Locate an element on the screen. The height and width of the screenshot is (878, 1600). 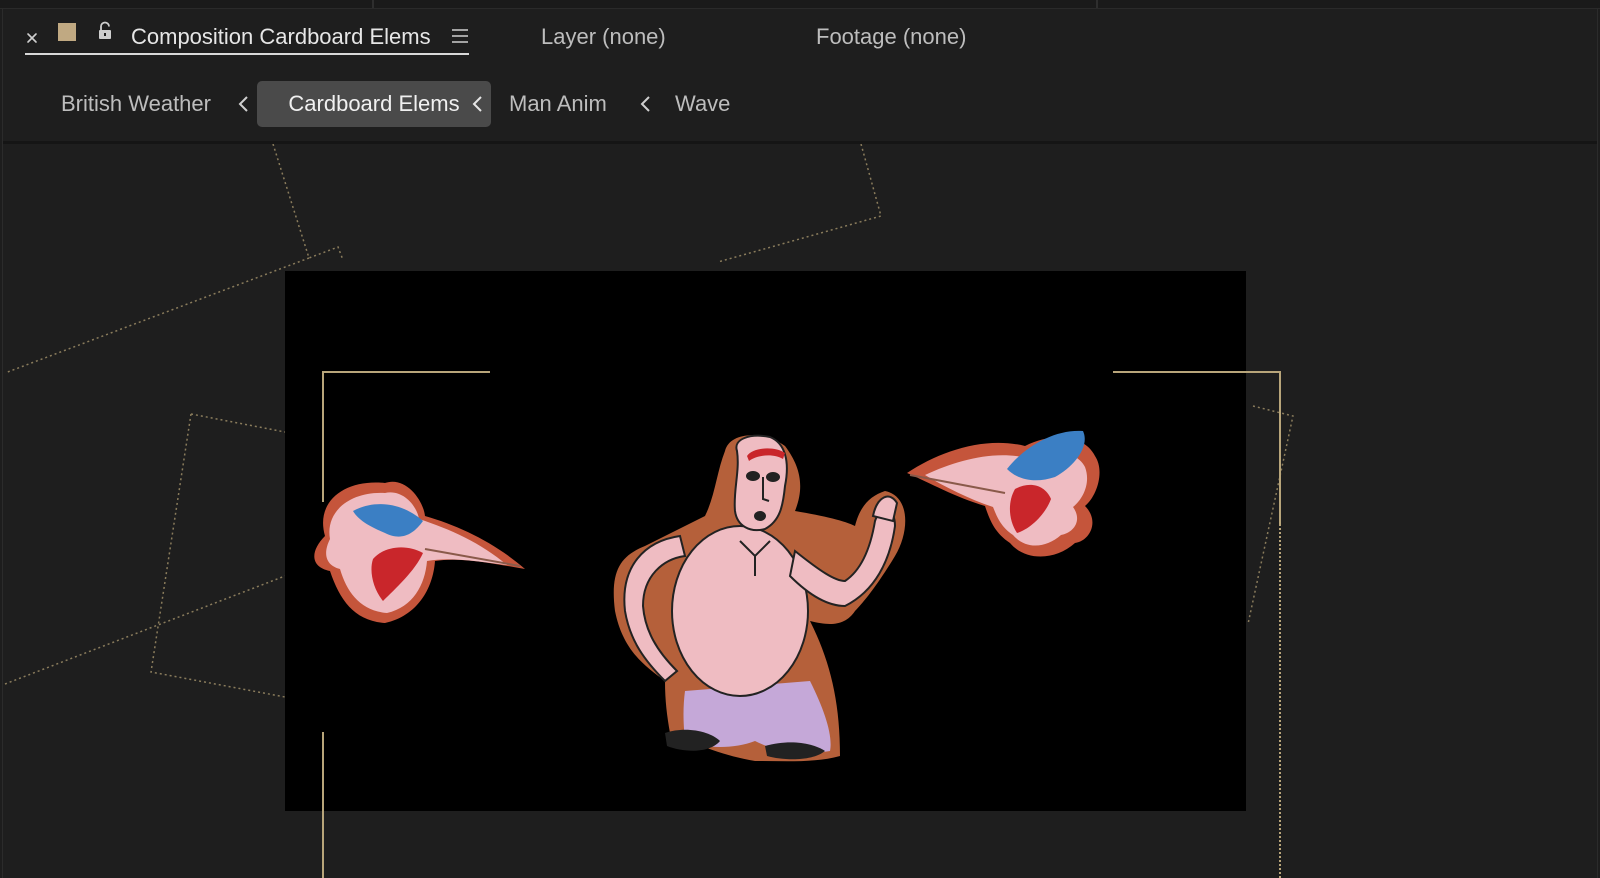
cardboard-man is located at coordinates (759, 598).